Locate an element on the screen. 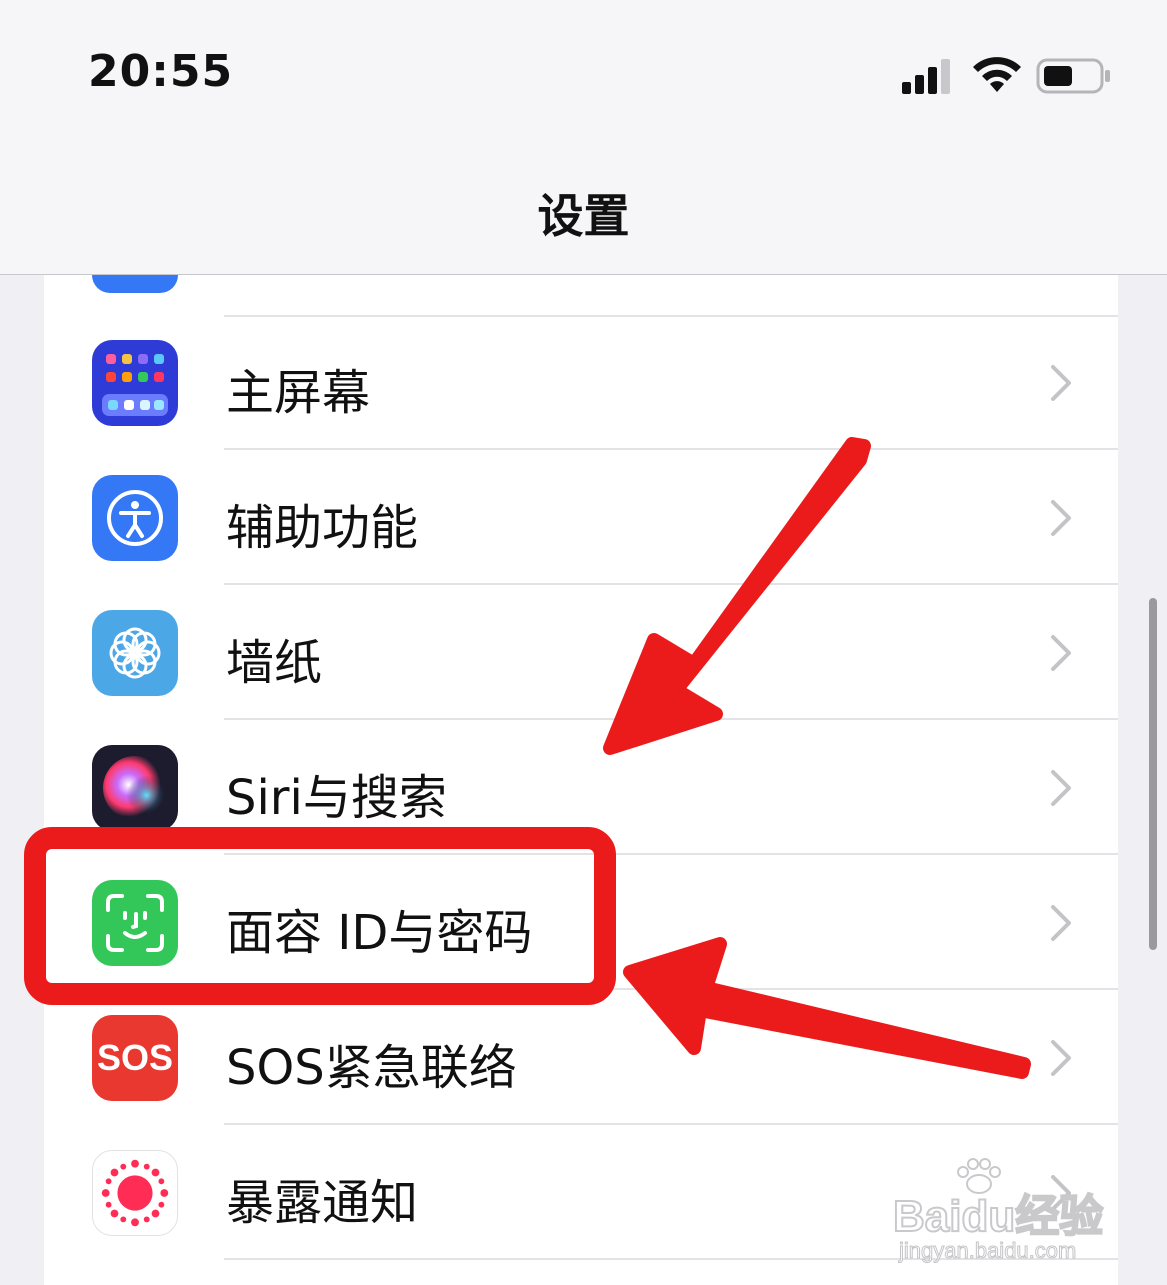  accessibility-icon is located at coordinates (135, 518).